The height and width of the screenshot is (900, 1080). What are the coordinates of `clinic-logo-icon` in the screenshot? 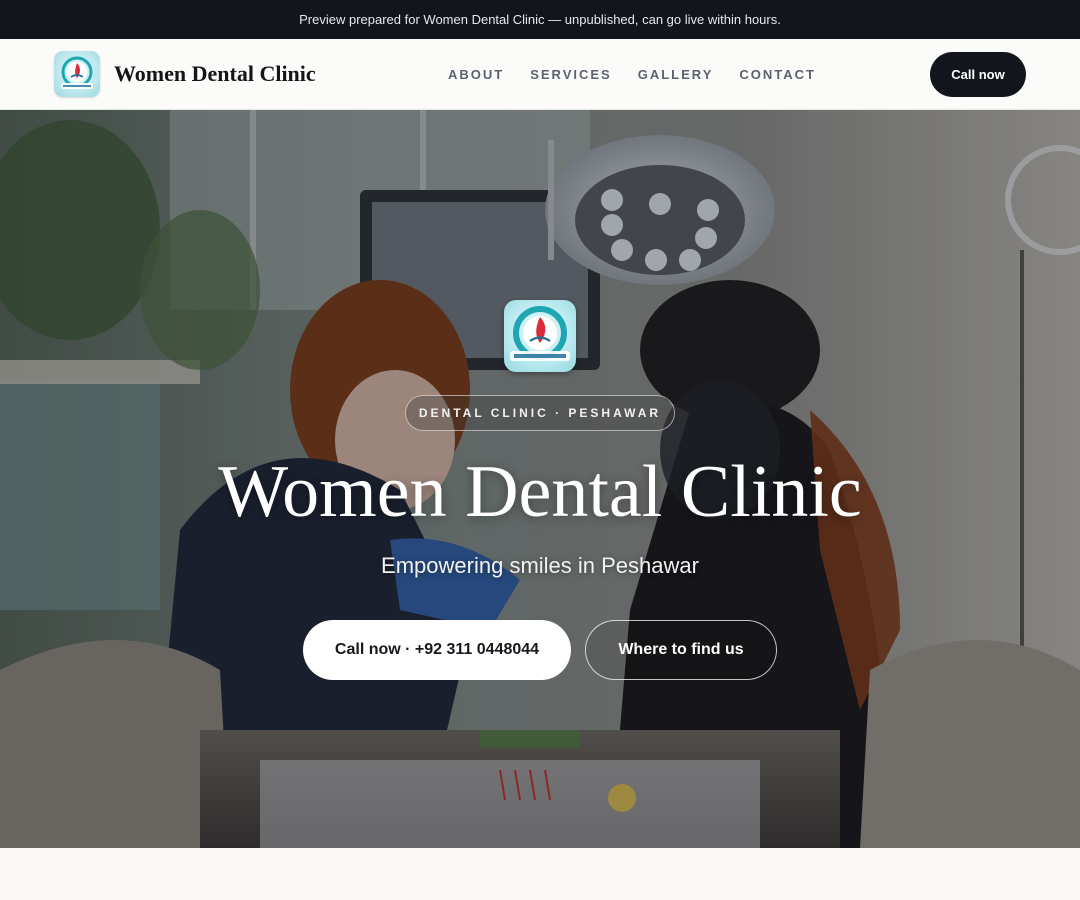 It's located at (77, 74).